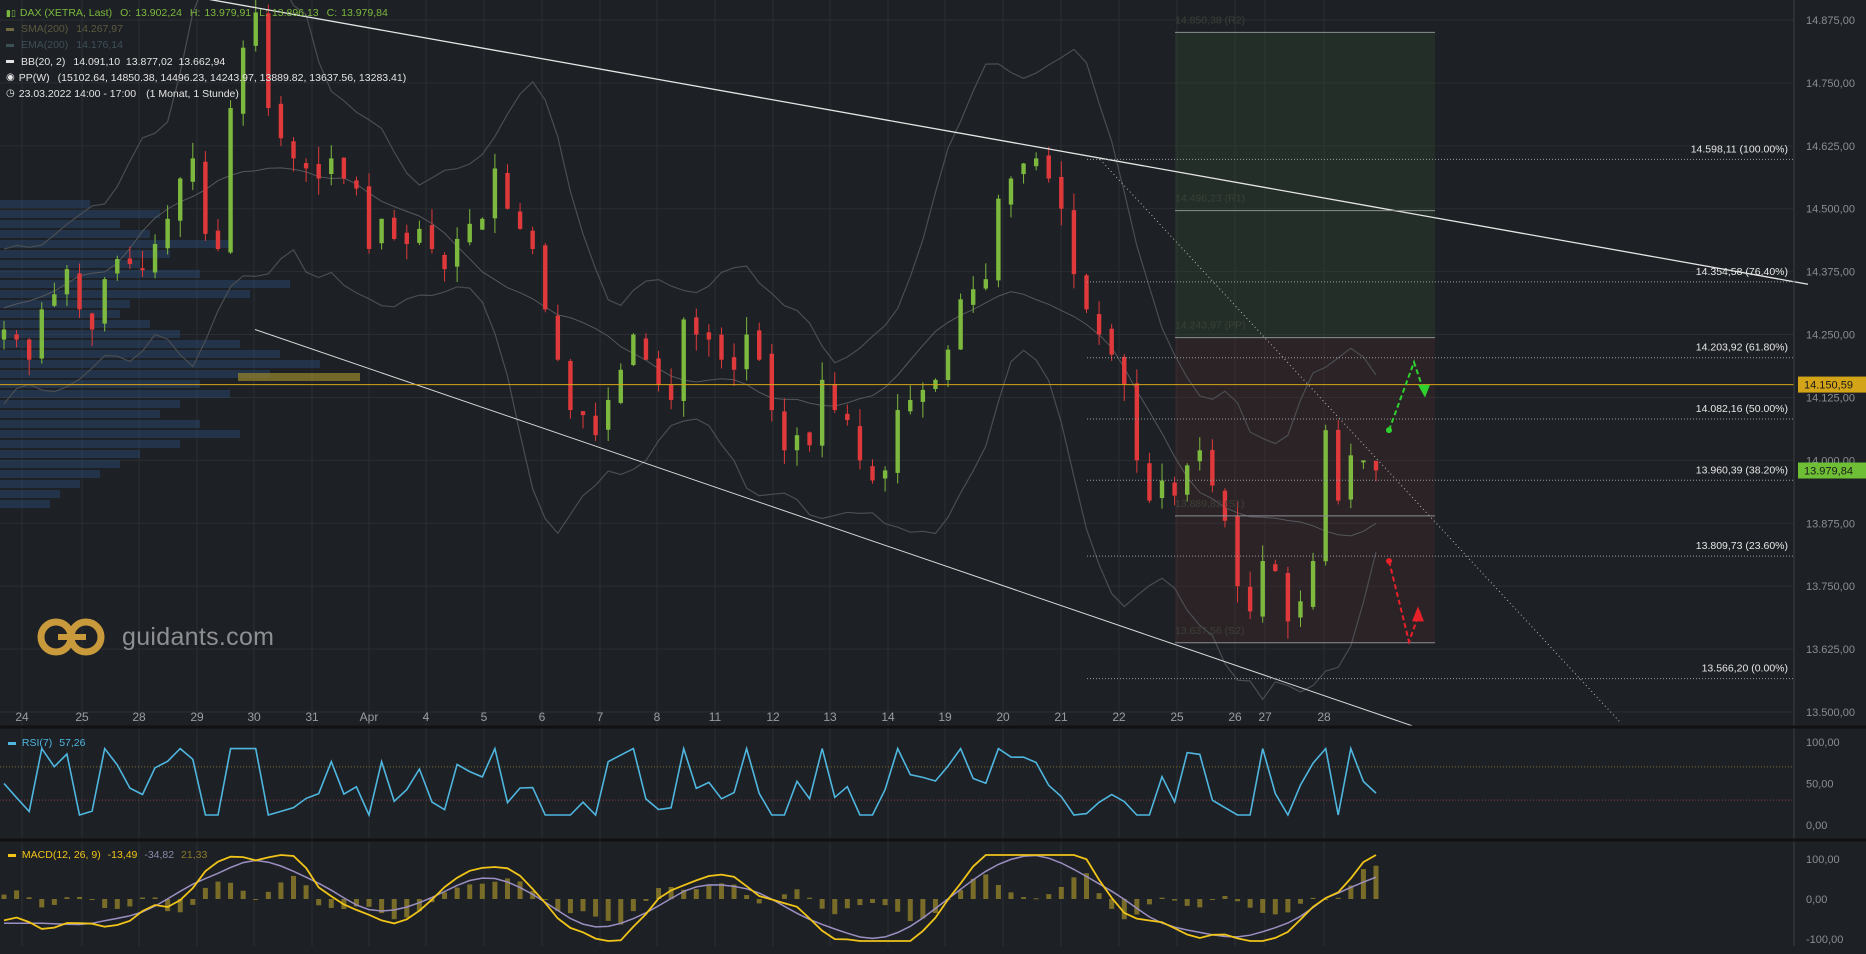 This screenshot has width=1866, height=954. What do you see at coordinates (12, 743) in the screenshot?
I see `rsi-swatch` at bounding box center [12, 743].